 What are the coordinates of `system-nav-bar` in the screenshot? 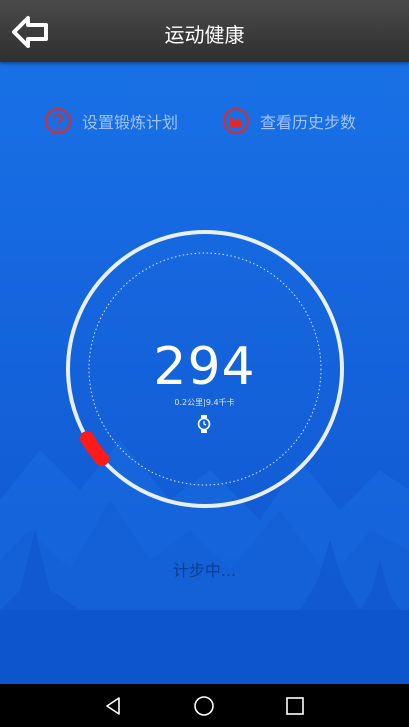 It's located at (204, 705).